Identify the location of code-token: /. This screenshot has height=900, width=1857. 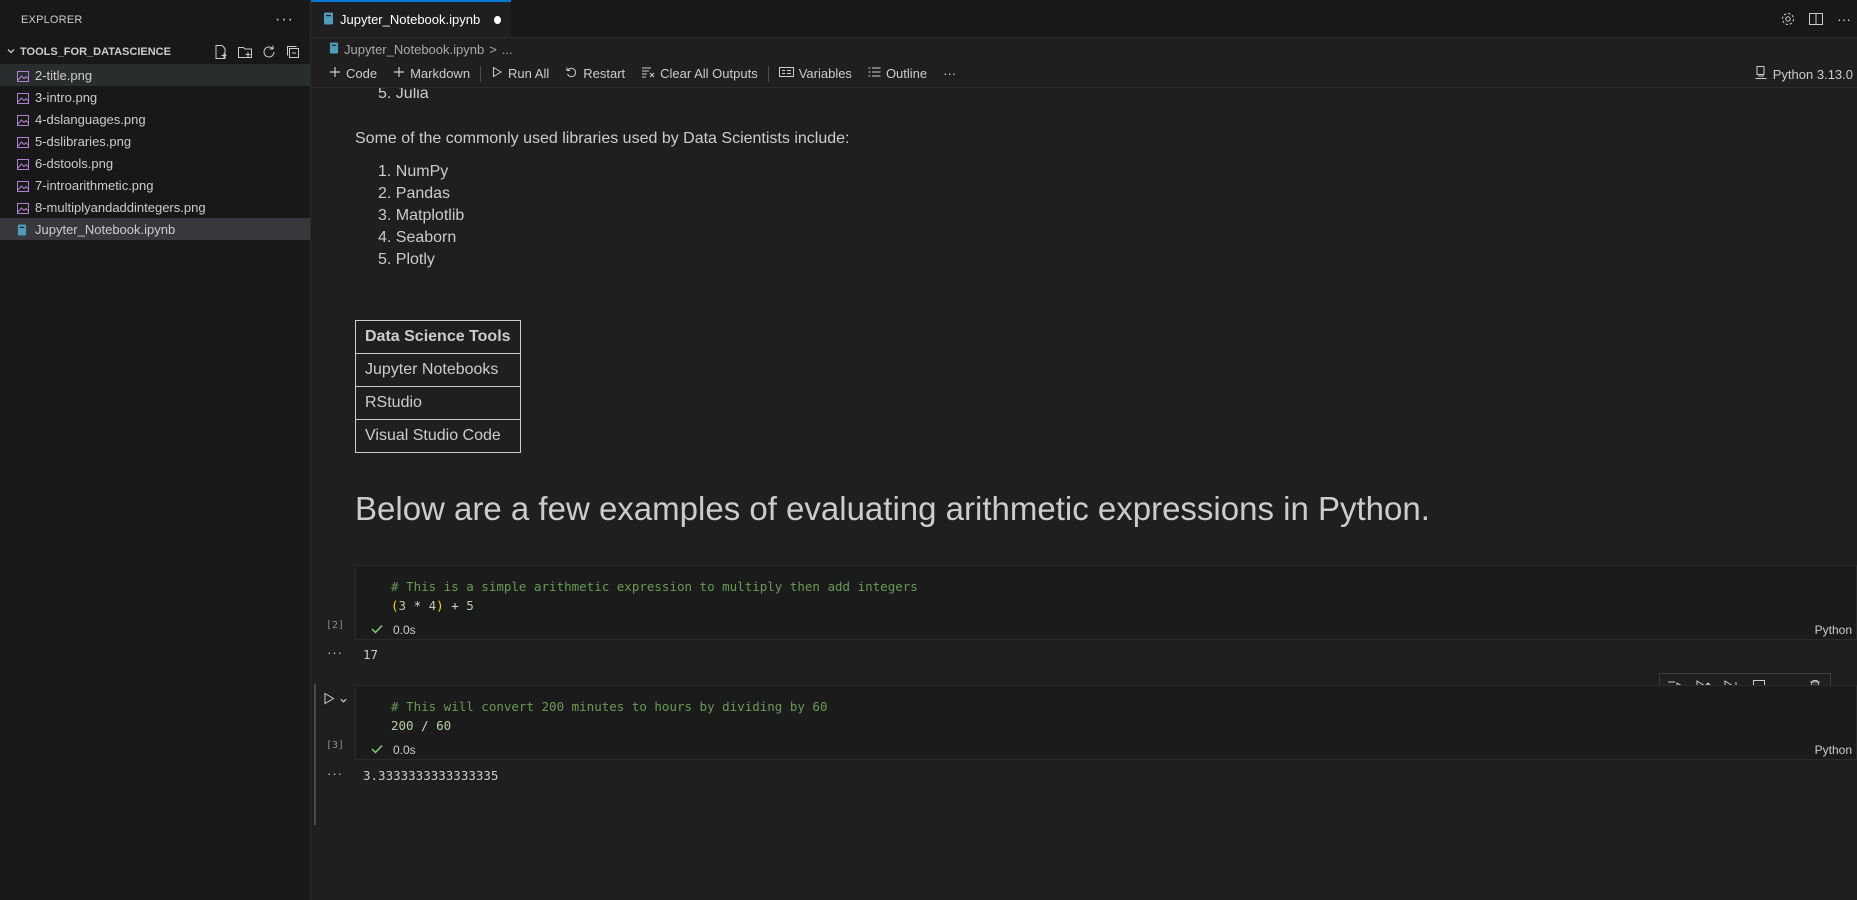
(425, 725).